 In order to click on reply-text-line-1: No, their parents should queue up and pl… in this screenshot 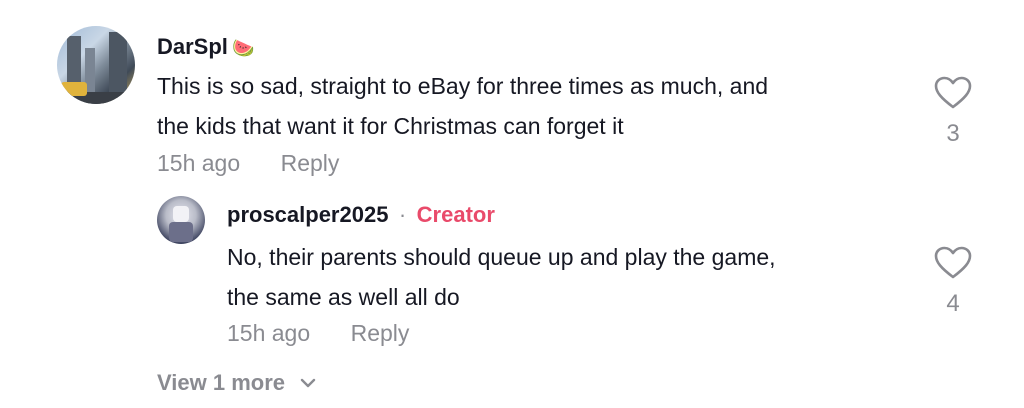, I will do `click(501, 257)`.